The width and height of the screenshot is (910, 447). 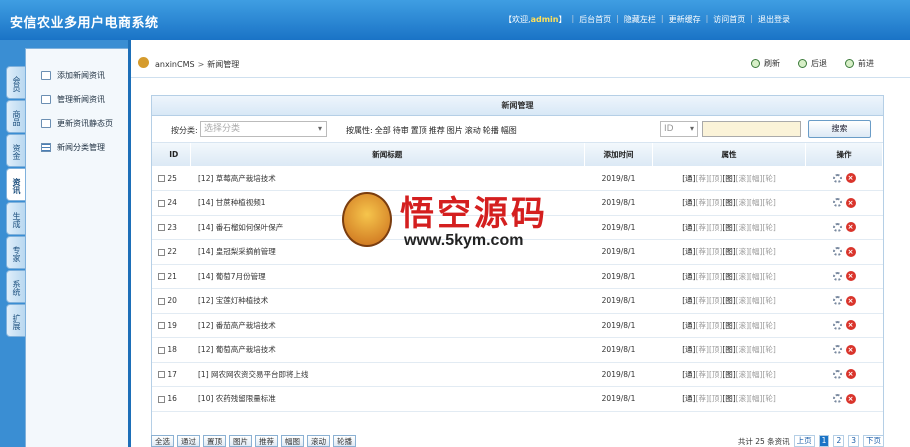 What do you see at coordinates (16, 184) in the screenshot?
I see `tab-news: 资讯` at bounding box center [16, 184].